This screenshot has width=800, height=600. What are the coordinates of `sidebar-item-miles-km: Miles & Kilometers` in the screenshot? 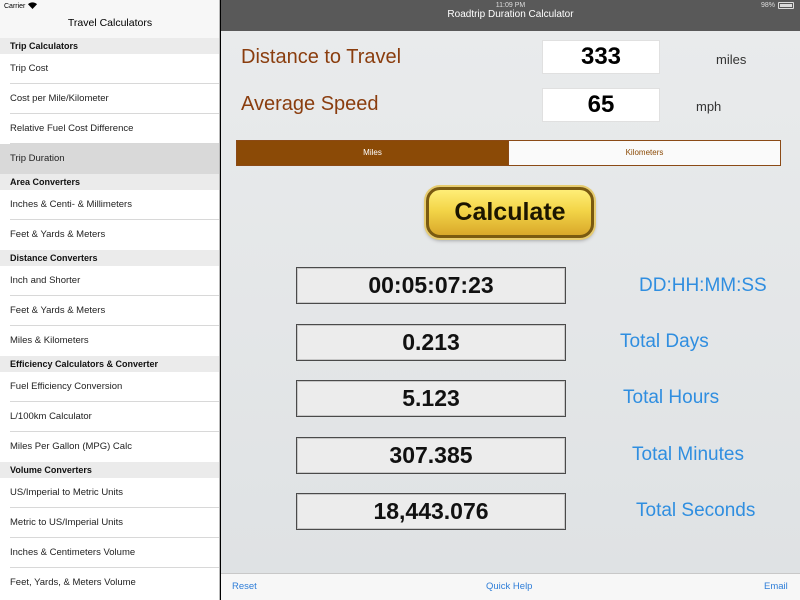 It's located at (109, 341).